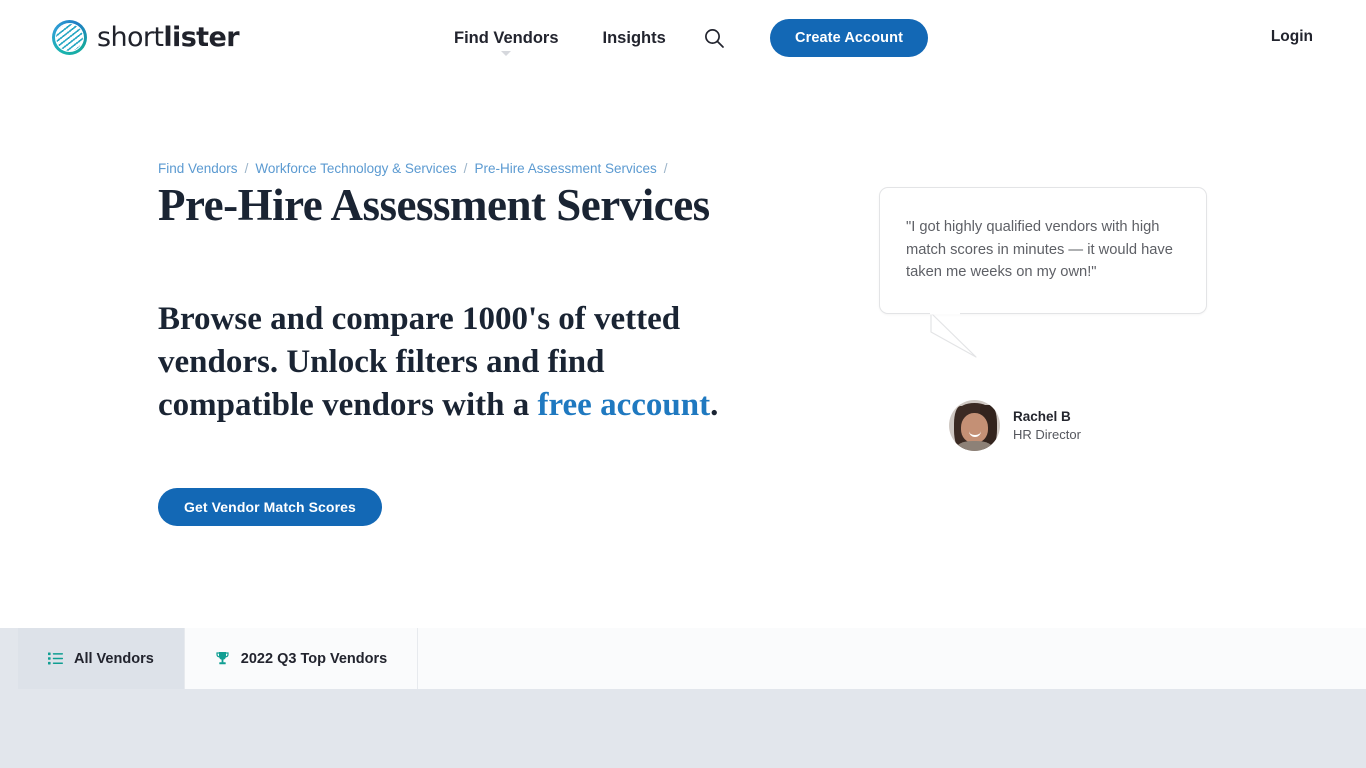  What do you see at coordinates (270, 507) in the screenshot?
I see `get-vendor-match-scores-button: Get Vendor Match Scores` at bounding box center [270, 507].